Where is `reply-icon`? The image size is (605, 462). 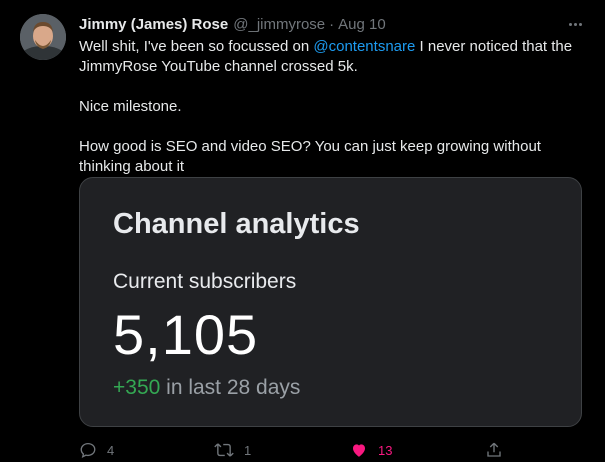
reply-icon is located at coordinates (88, 450).